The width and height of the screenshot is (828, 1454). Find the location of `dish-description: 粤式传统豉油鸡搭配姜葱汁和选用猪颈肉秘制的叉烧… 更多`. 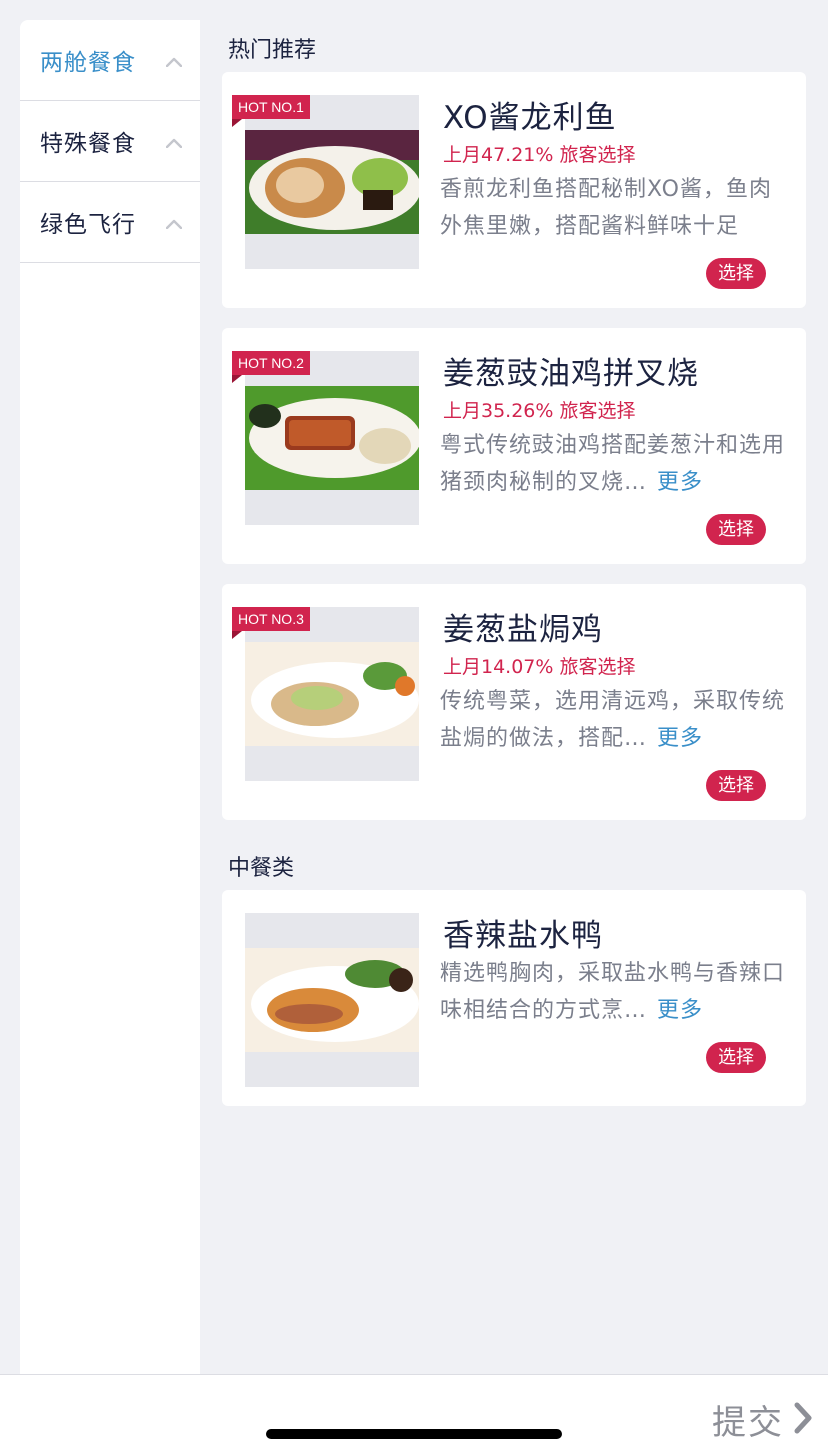

dish-description: 粤式传统豉油鸡搭配姜葱汁和选用猪颈肉秘制的叉烧… 更多 is located at coordinates (613, 464).